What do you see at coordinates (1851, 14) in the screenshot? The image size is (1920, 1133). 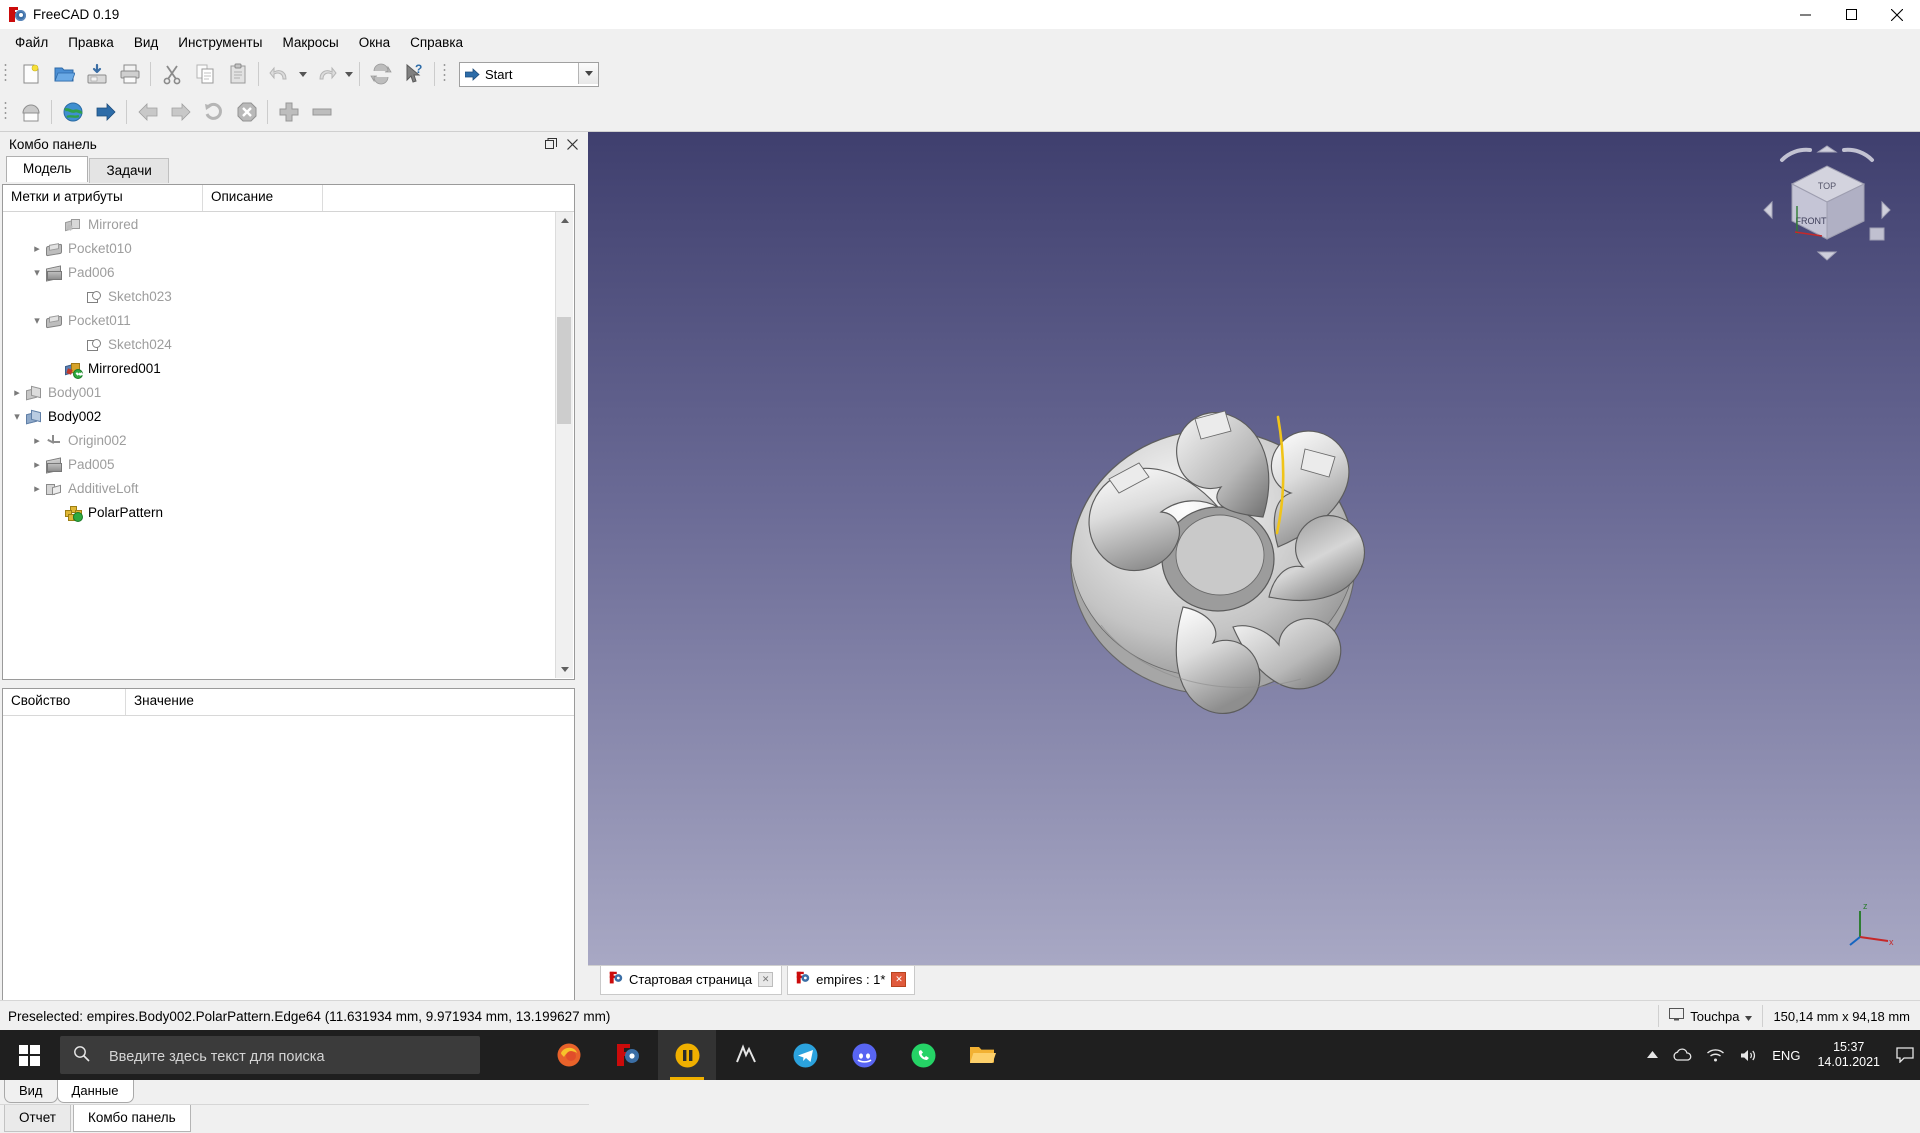 I see `maximize-button` at bounding box center [1851, 14].